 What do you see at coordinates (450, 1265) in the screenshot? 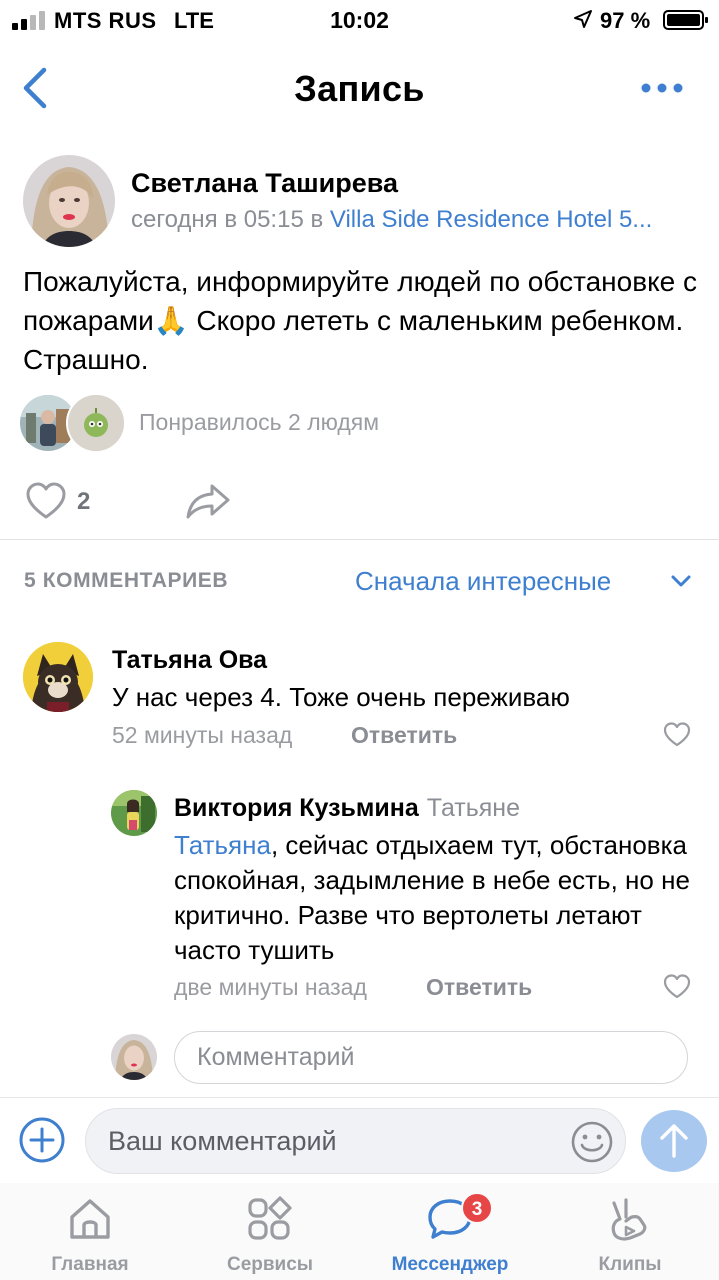
I see `tab-label-messenger: Мессенджер` at bounding box center [450, 1265].